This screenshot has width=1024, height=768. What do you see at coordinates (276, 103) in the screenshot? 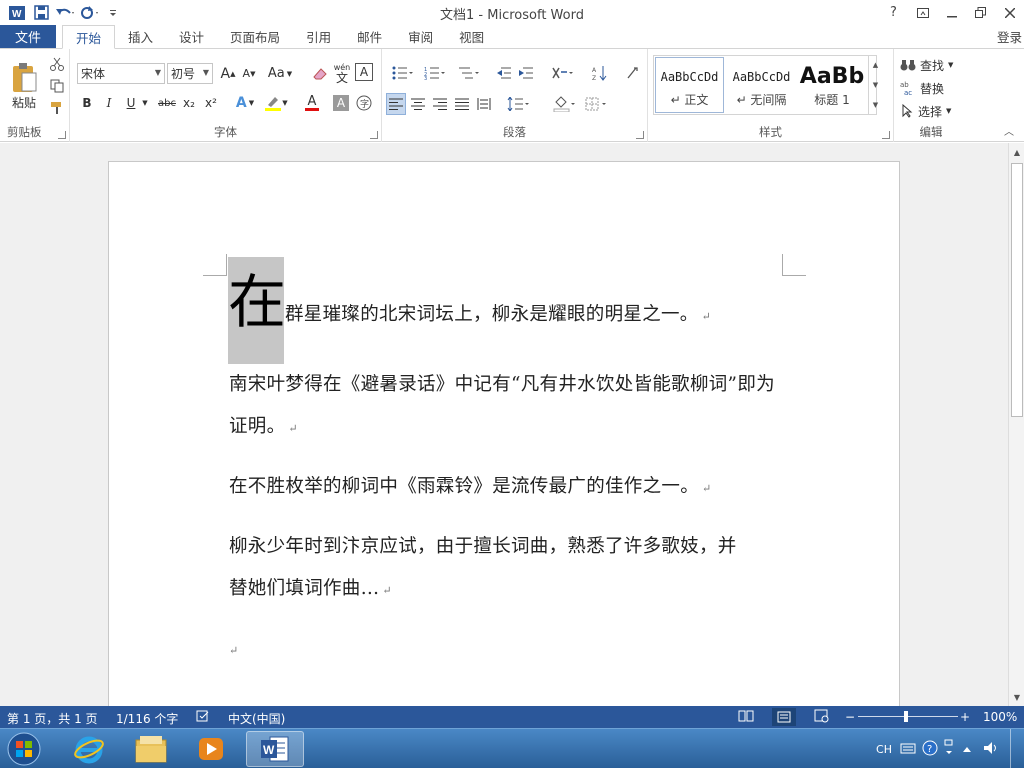
I see `highlight-button: ▼` at bounding box center [276, 103].